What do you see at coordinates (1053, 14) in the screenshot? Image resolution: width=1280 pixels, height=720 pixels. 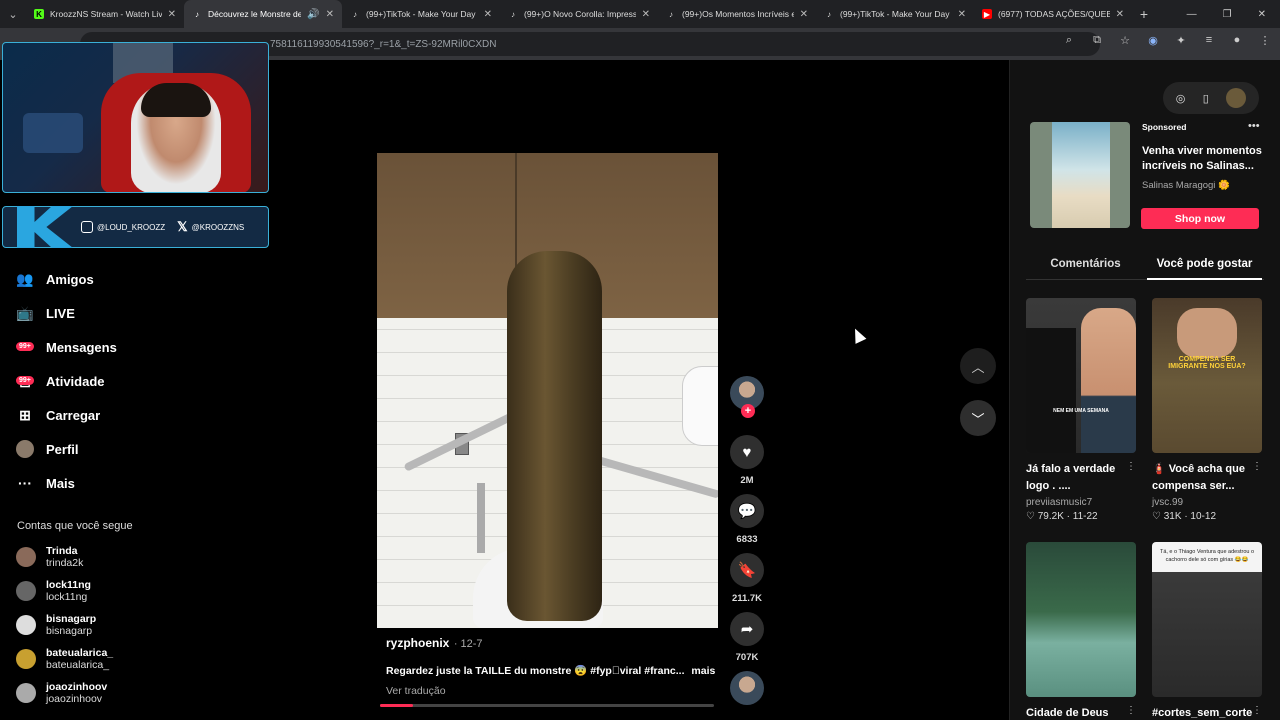 I see `browser-tab: ▶ (6977) TODAS AÇÕES/QUEBRA ✕` at bounding box center [1053, 14].